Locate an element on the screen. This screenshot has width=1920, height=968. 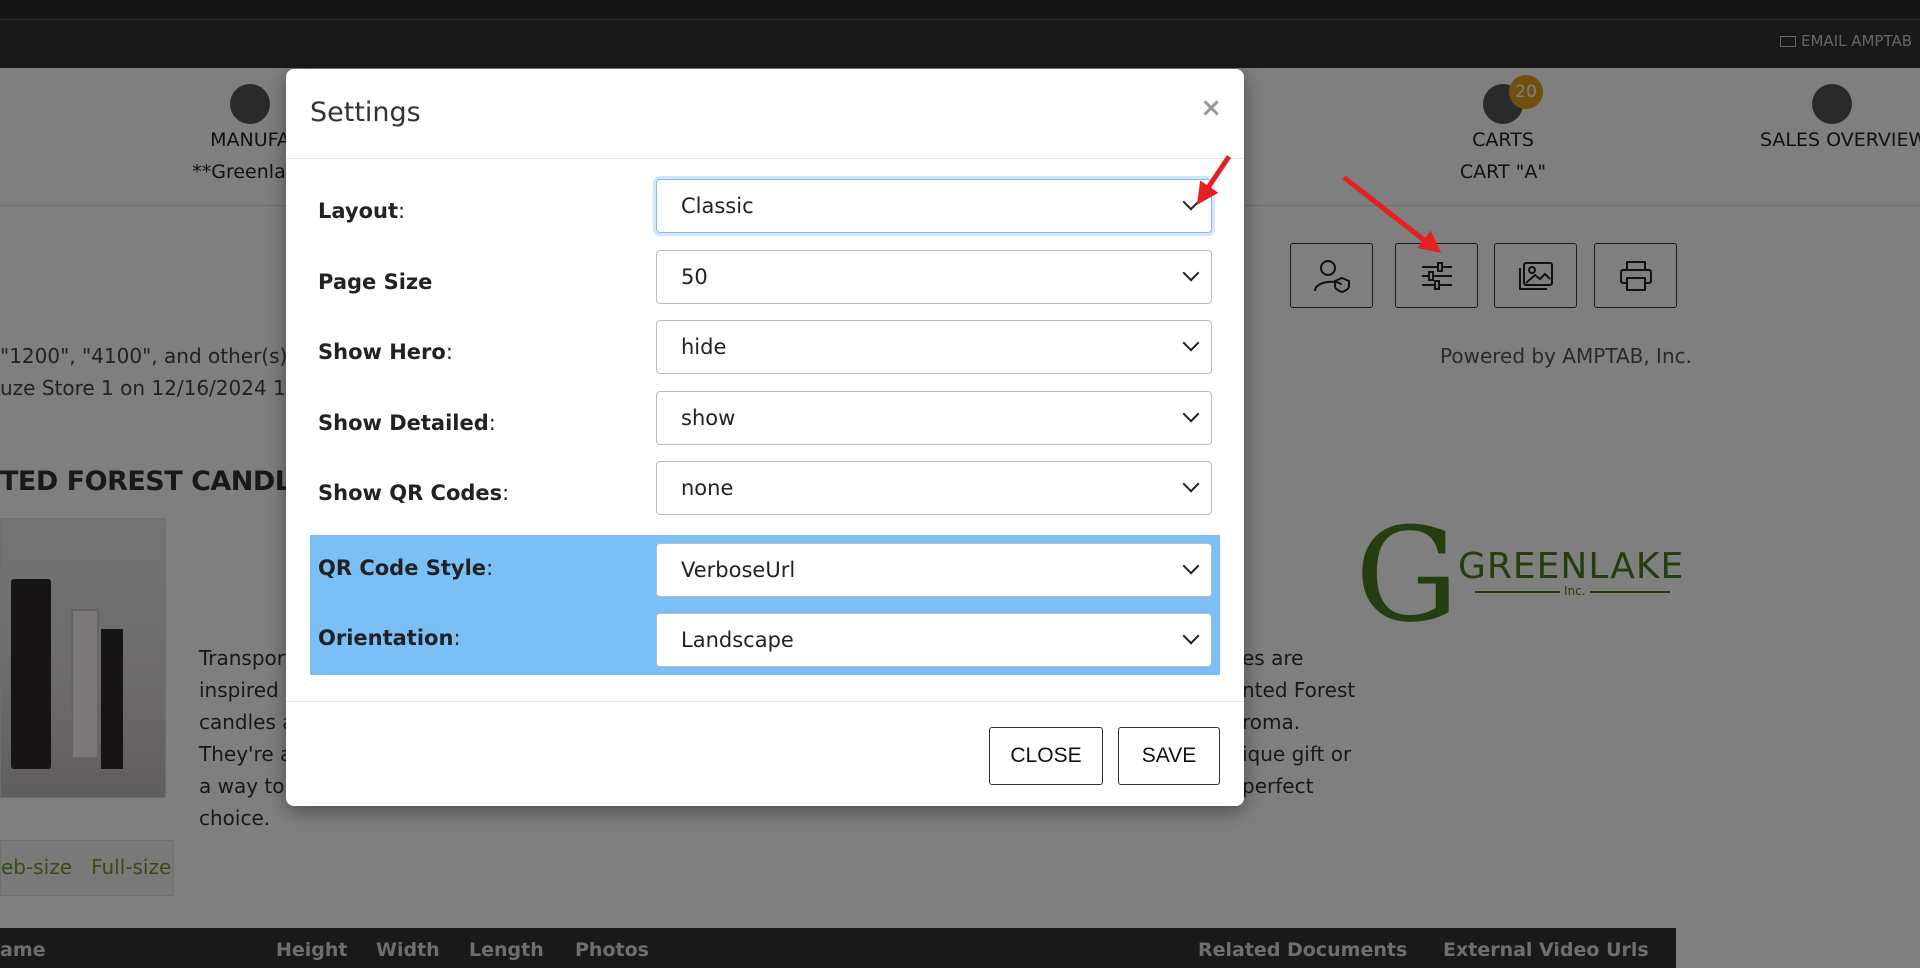
orientation-select: Landscape is located at coordinates (934, 640).